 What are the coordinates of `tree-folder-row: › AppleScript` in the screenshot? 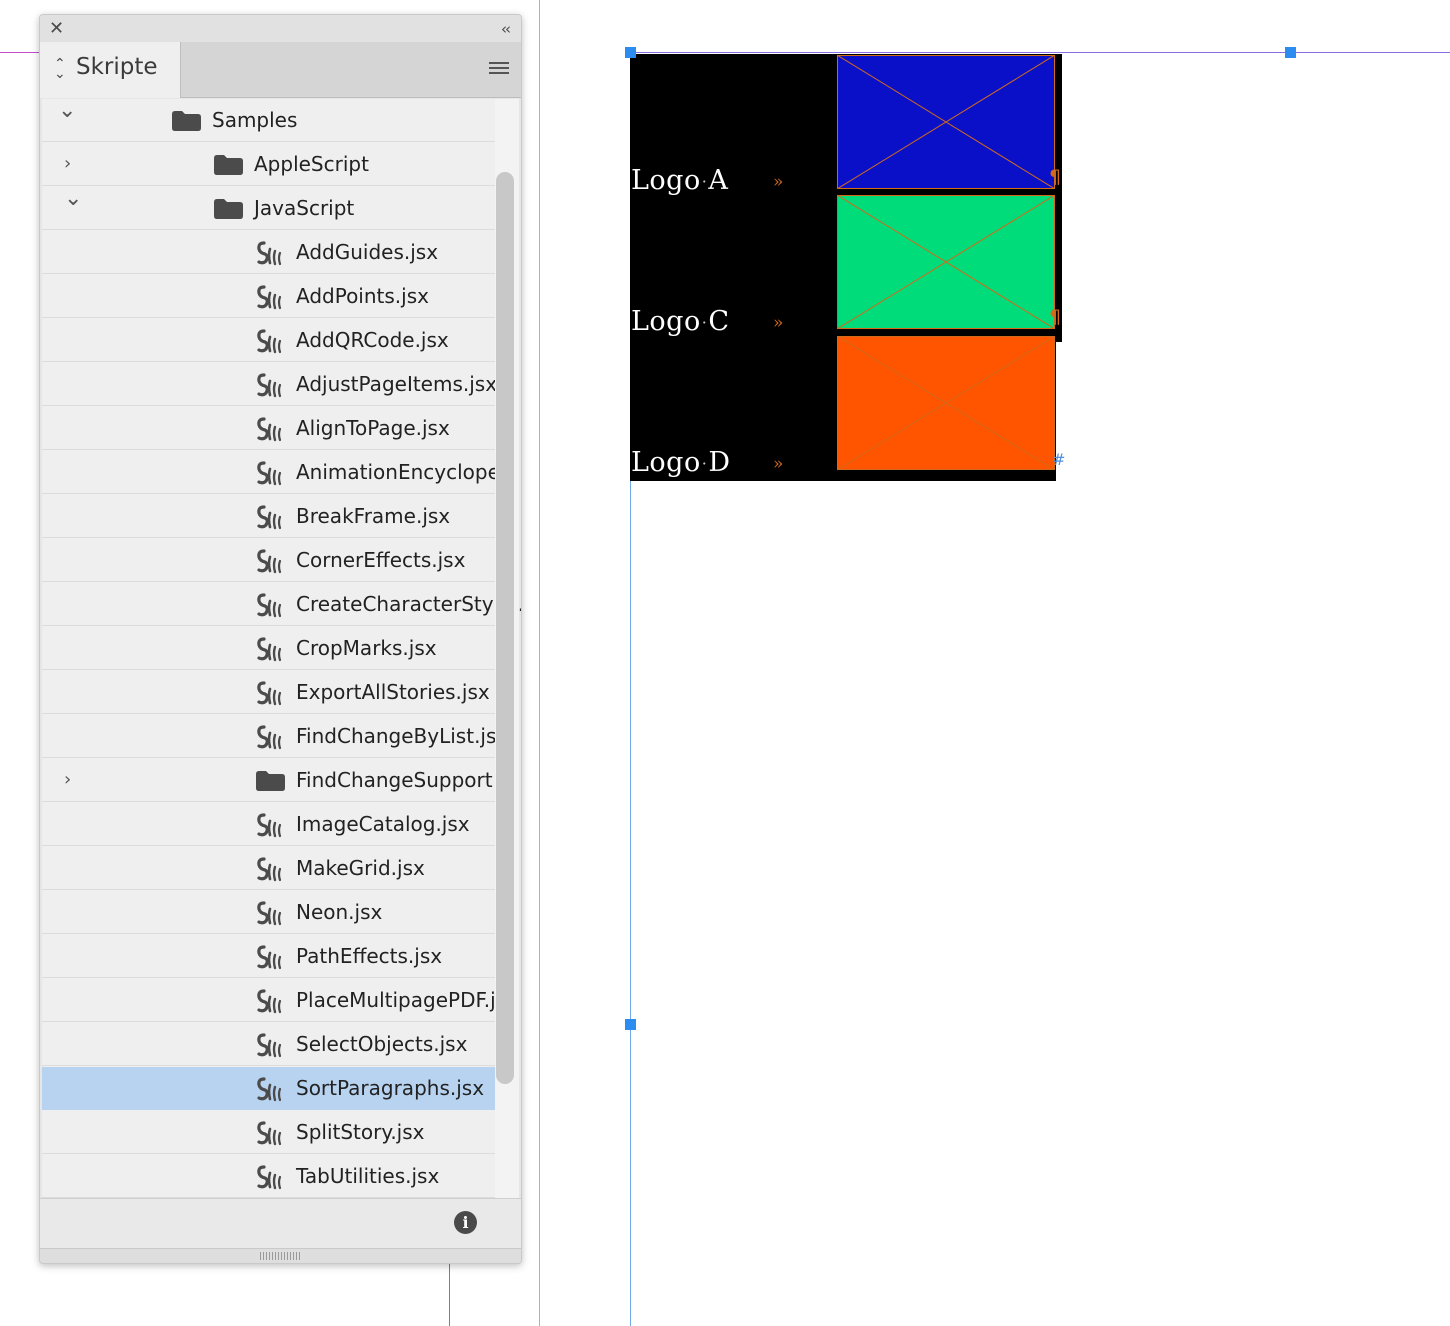 It's located at (268, 164).